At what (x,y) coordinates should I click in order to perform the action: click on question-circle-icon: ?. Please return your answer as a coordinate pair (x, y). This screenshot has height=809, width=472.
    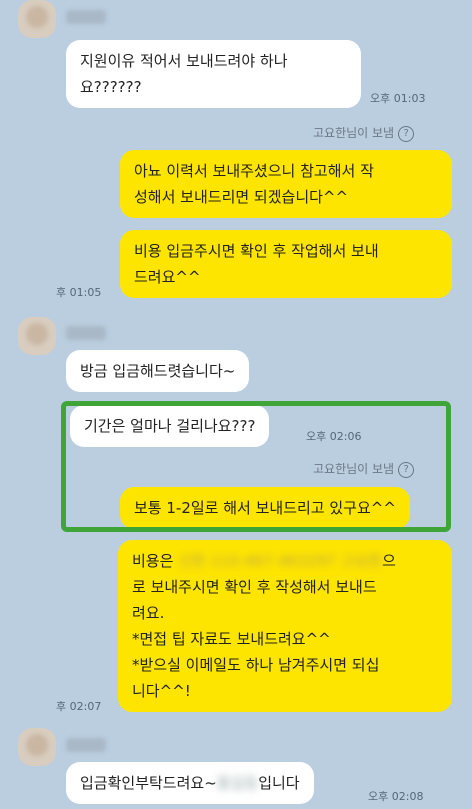
    Looking at the image, I should click on (406, 133).